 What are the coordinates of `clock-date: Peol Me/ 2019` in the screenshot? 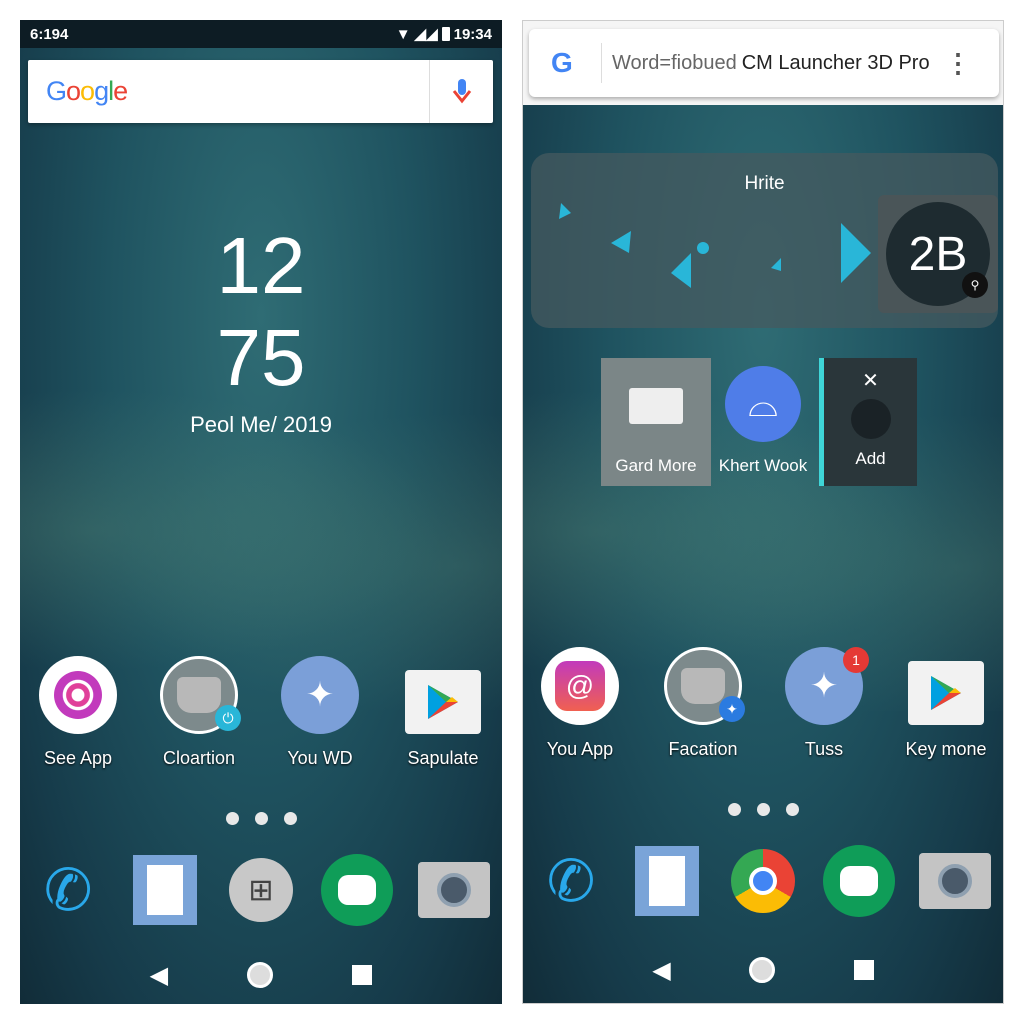 It's located at (261, 424).